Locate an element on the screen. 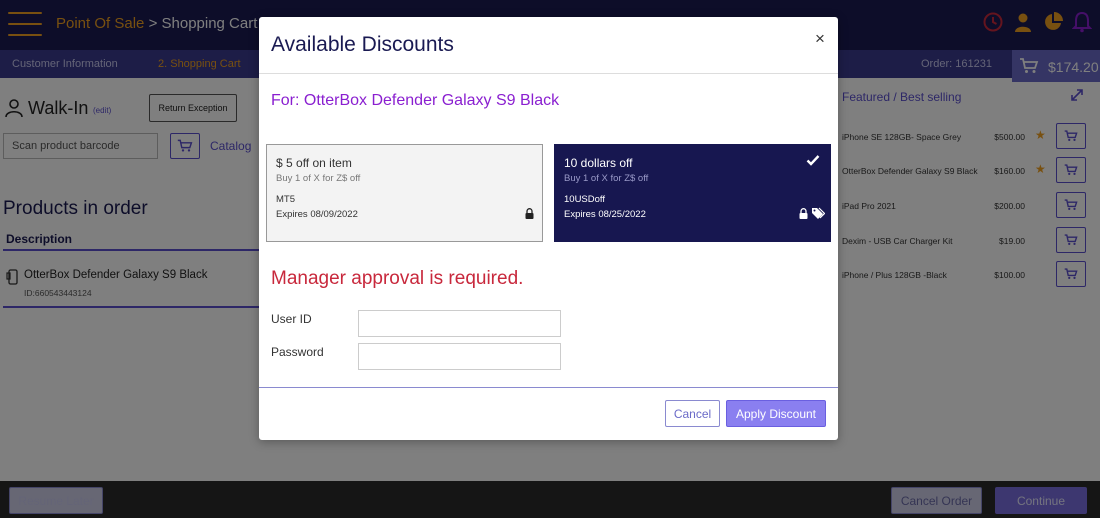 This screenshot has height=518, width=1100. discount-code: MT5 is located at coordinates (285, 199).